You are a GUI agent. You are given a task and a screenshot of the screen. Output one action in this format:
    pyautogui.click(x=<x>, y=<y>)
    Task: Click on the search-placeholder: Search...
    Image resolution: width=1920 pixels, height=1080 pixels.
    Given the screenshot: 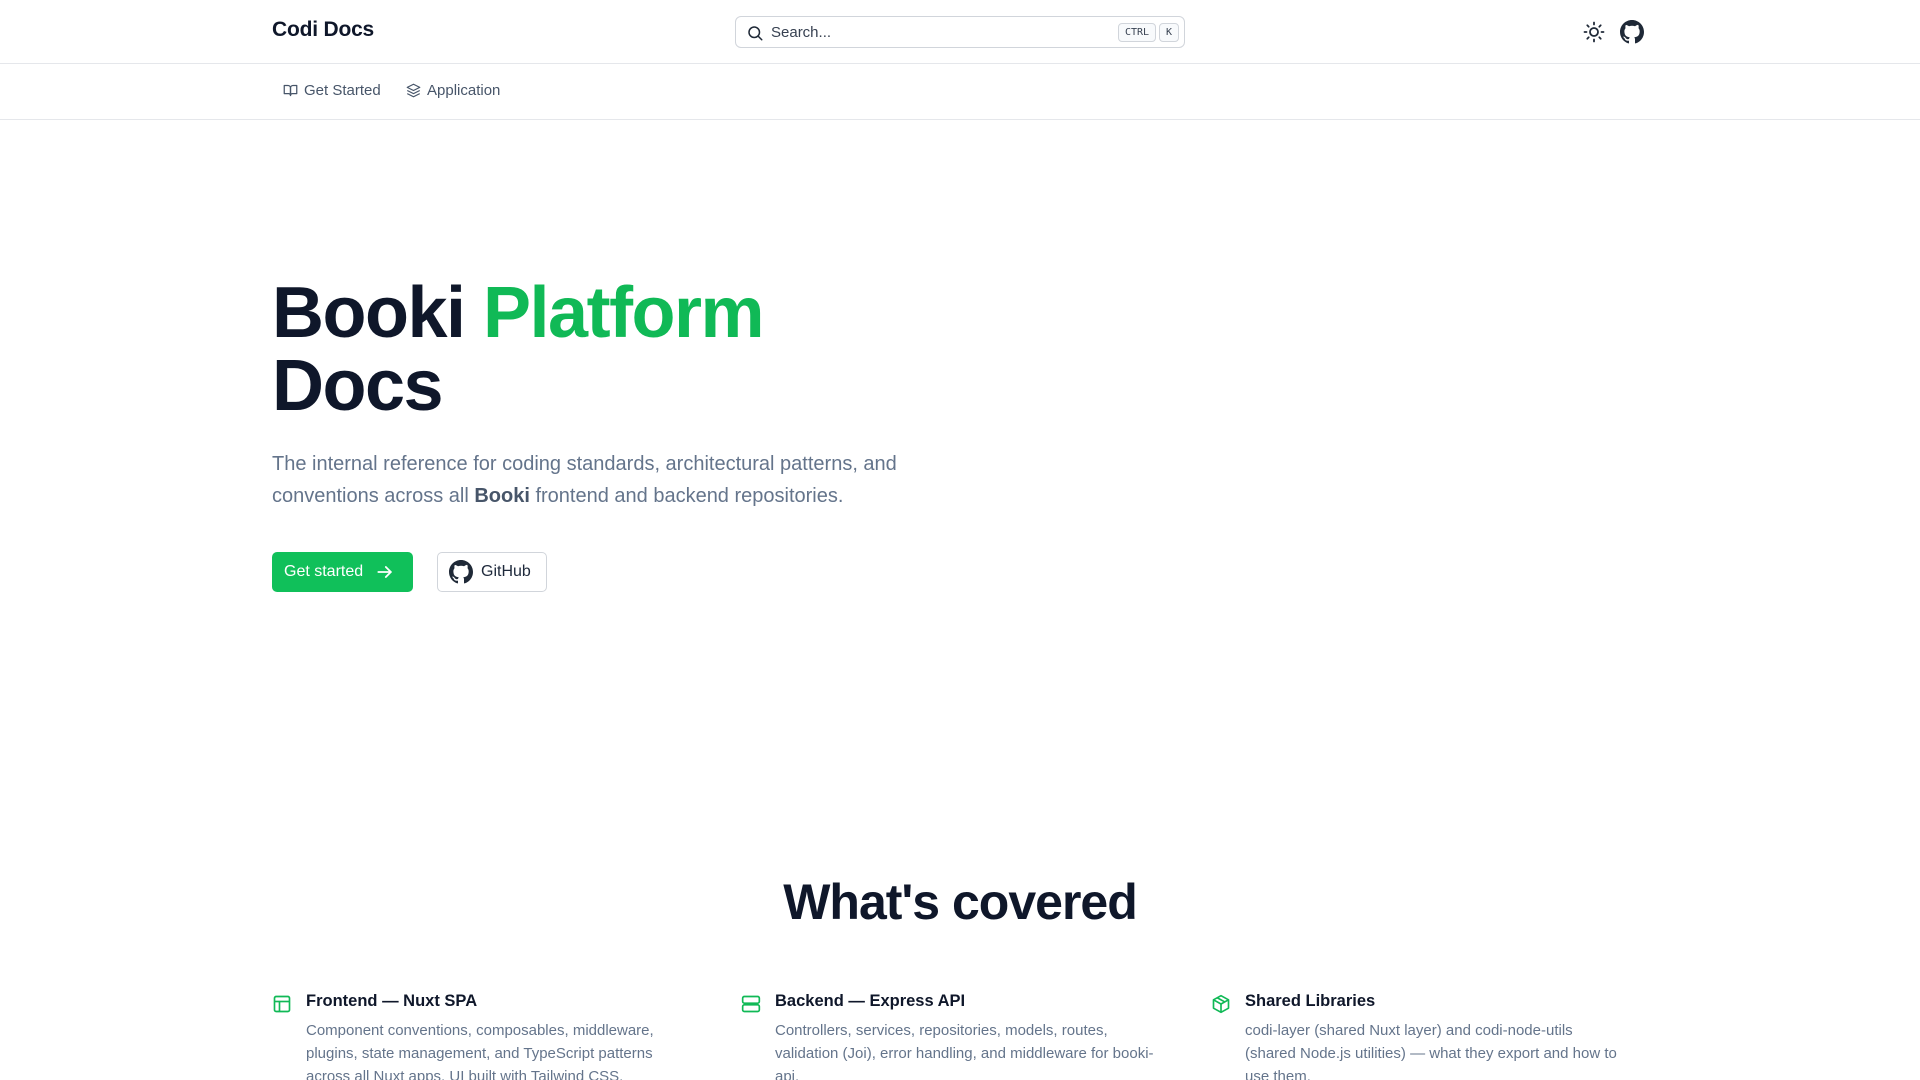 What is the action you would take?
    pyautogui.click(x=801, y=32)
    